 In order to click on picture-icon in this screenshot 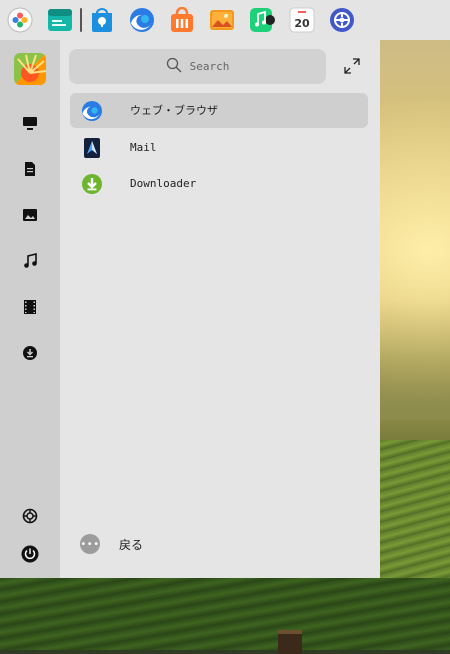, I will do `click(30, 215)`.